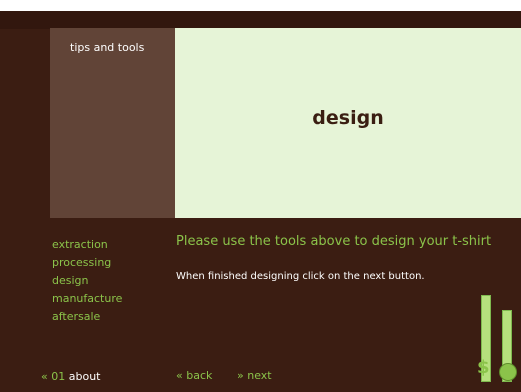 The width and height of the screenshot is (521, 392). Describe the element at coordinates (254, 375) in the screenshot. I see `next-button: » next` at that location.